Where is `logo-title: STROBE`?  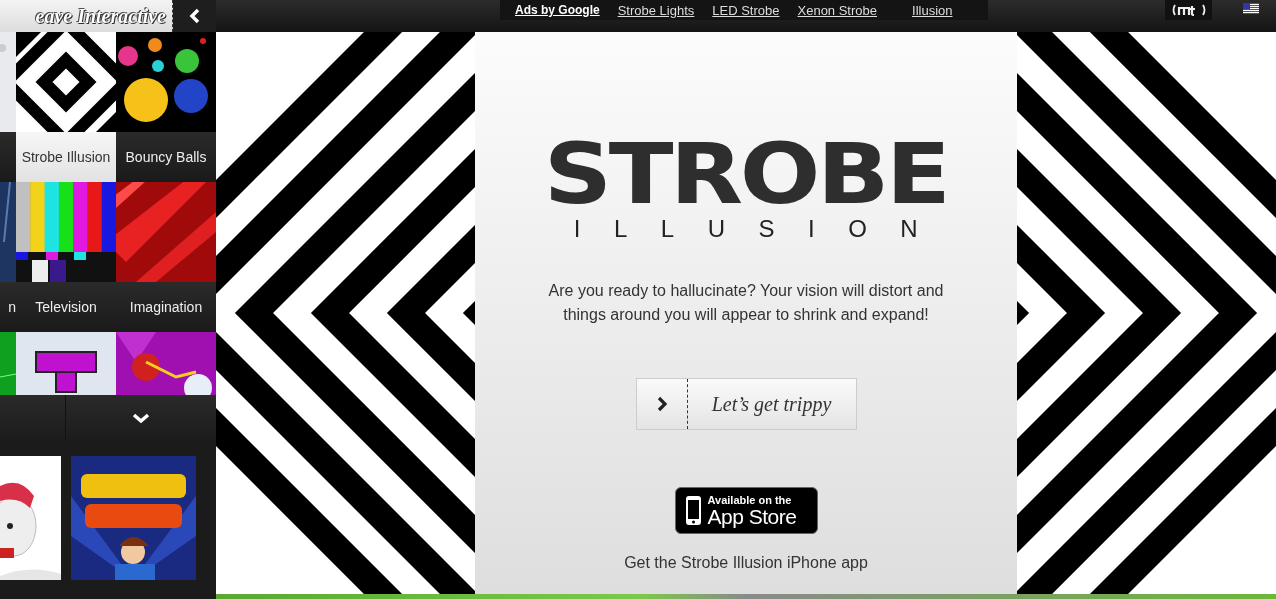 logo-title: STROBE is located at coordinates (746, 174).